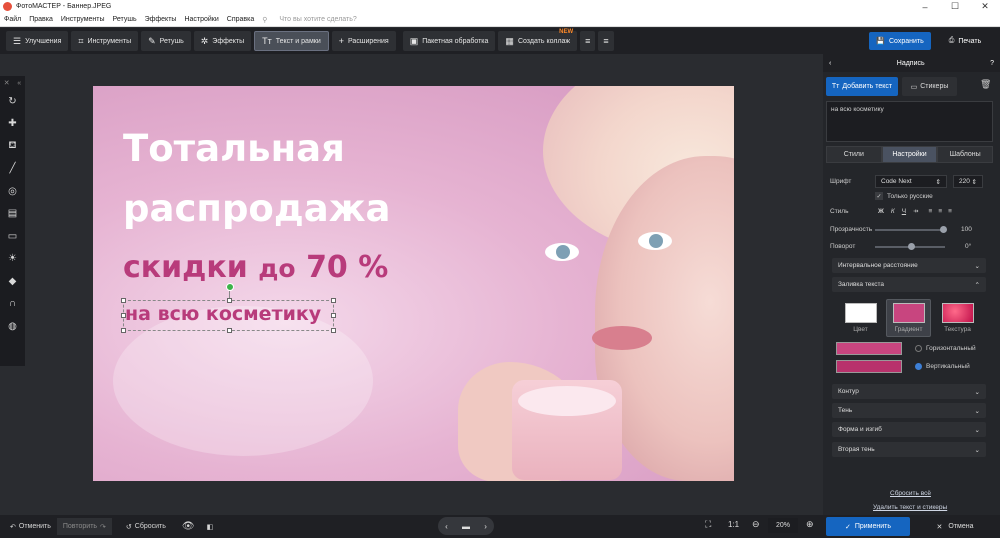 This screenshot has height=538, width=1000. Describe the element at coordinates (333, 330) in the screenshot. I see `resize-handle-br` at that location.